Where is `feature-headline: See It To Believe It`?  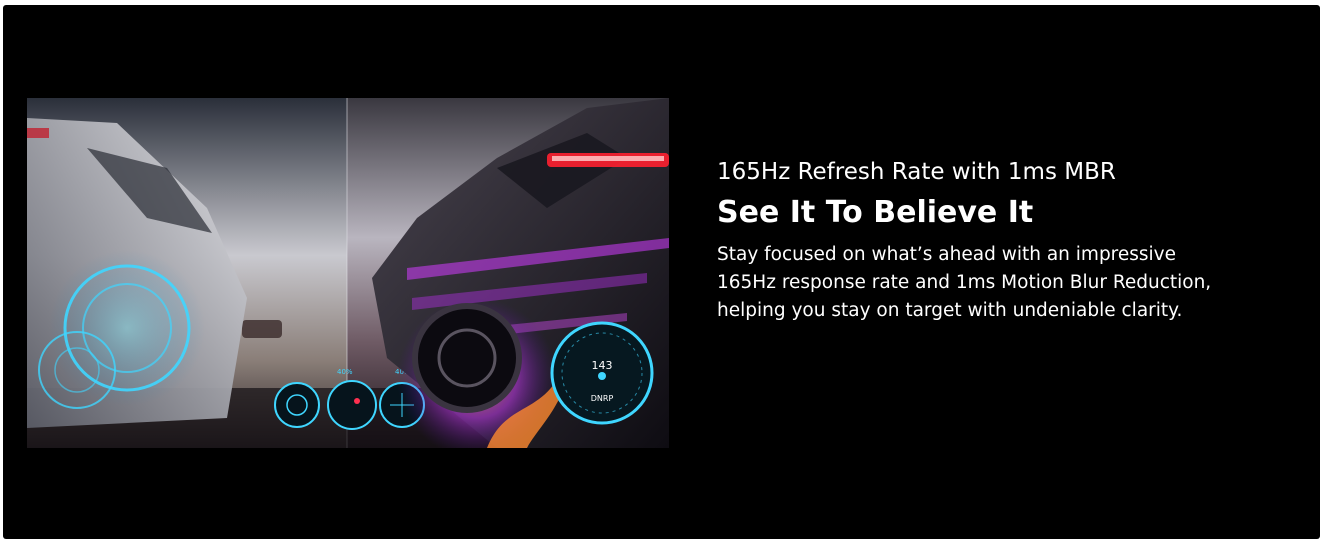
feature-headline: See It To Believe It is located at coordinates (875, 212).